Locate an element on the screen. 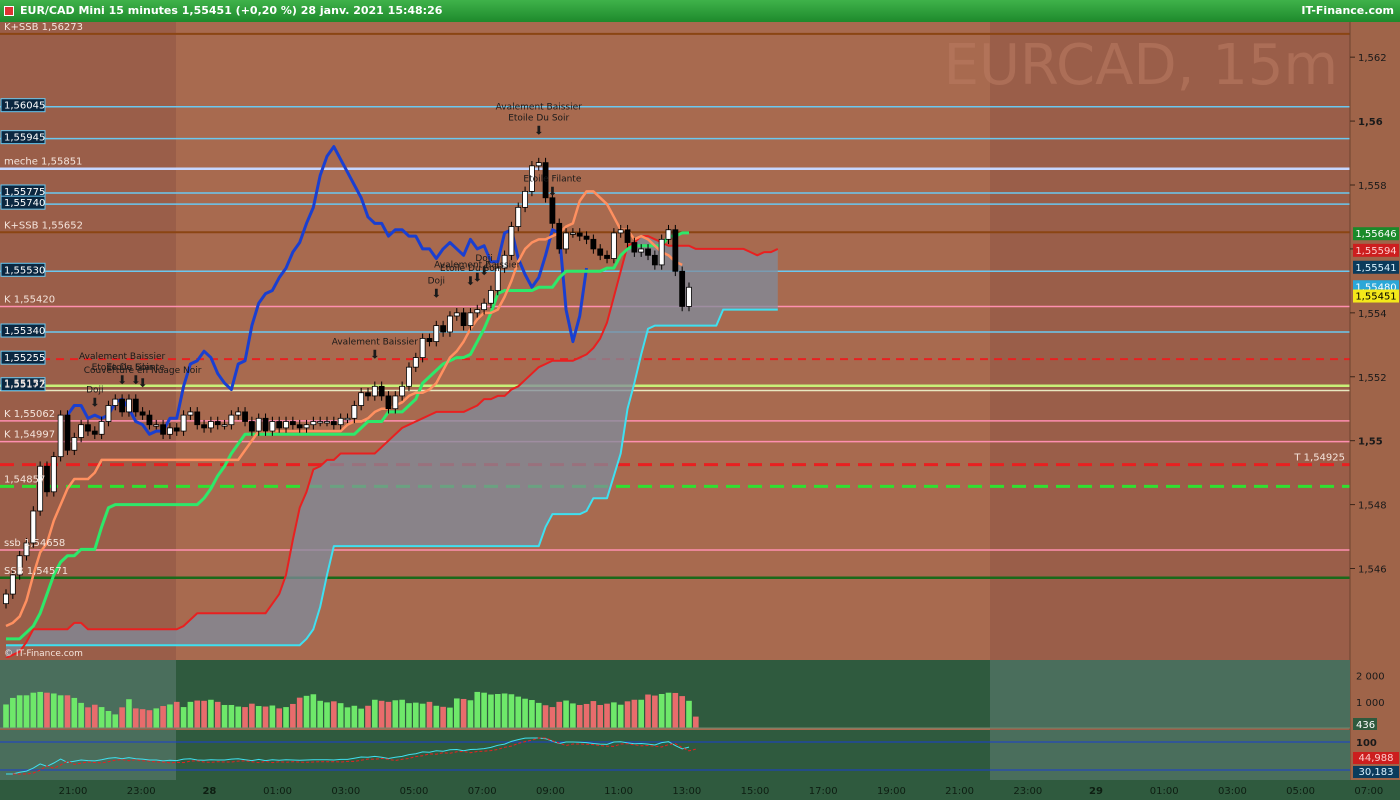 The image size is (1400, 800). brand-link: IT-Finance.com is located at coordinates (1347, 10).